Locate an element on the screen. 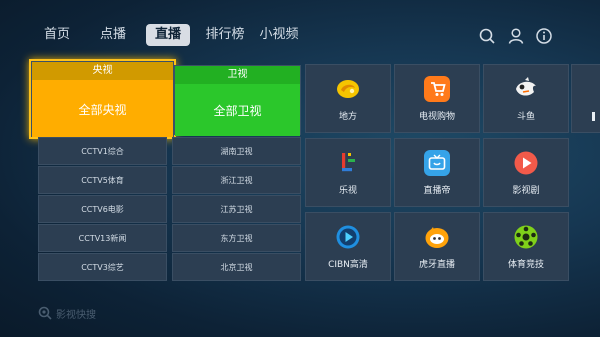 The image size is (600, 337). channel-row: 北京卫视 is located at coordinates (236, 267).